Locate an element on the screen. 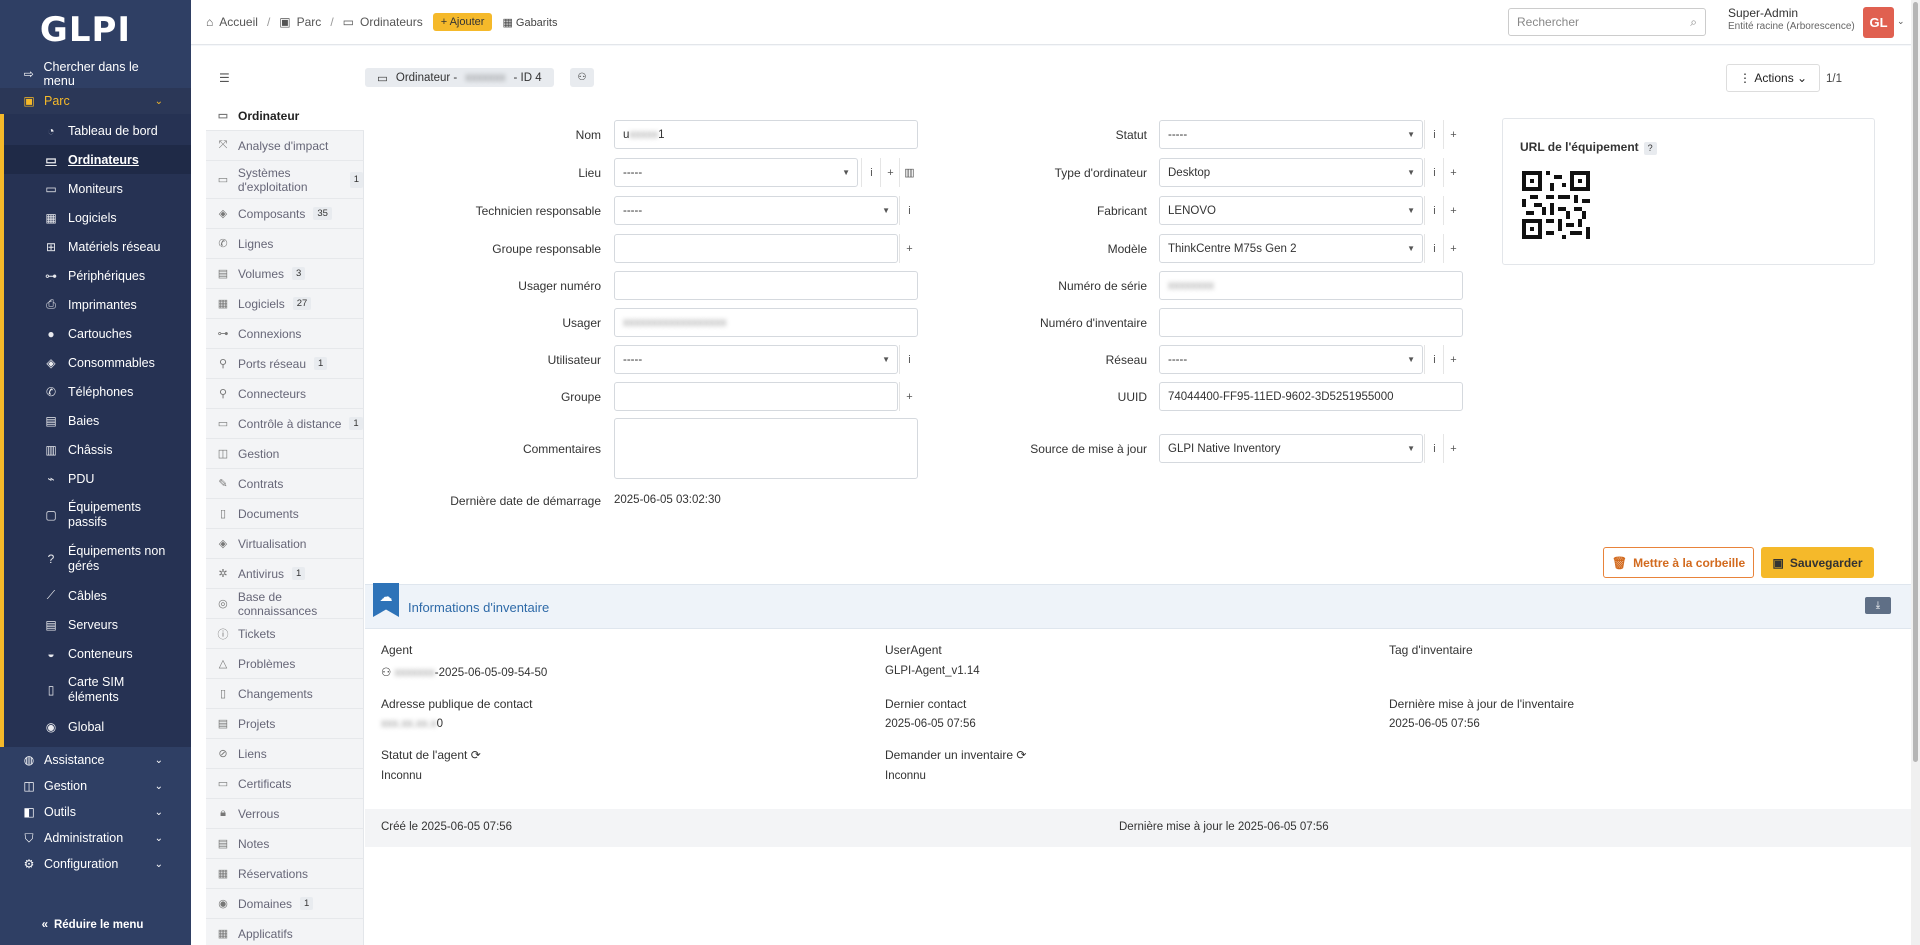 Image resolution: width=1920 pixels, height=945 pixels. user-select: ----- ▼ is located at coordinates (756, 359).